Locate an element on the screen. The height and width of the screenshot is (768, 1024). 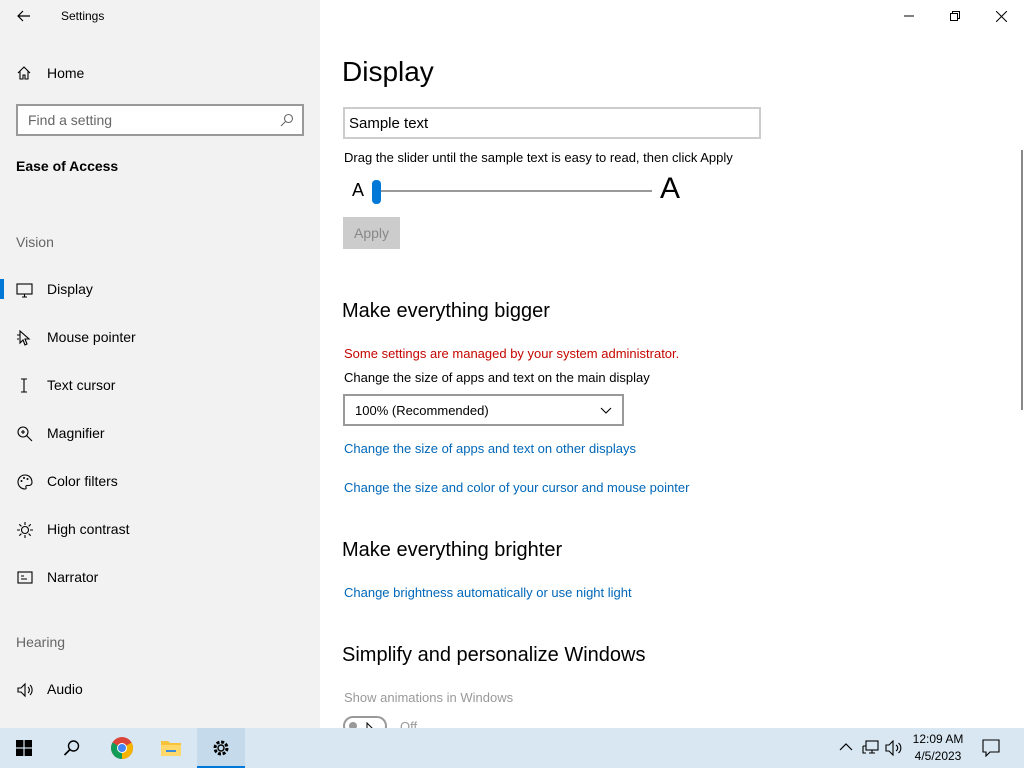
network-icon is located at coordinates (871, 748).